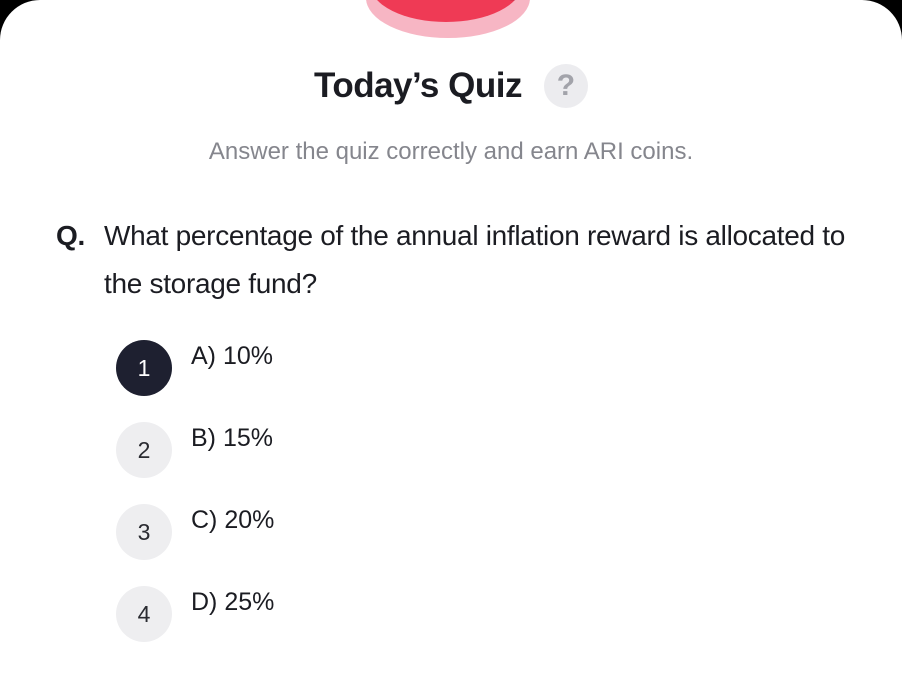 The image size is (902, 700). What do you see at coordinates (233, 520) in the screenshot?
I see `option-label: C) 20%` at bounding box center [233, 520].